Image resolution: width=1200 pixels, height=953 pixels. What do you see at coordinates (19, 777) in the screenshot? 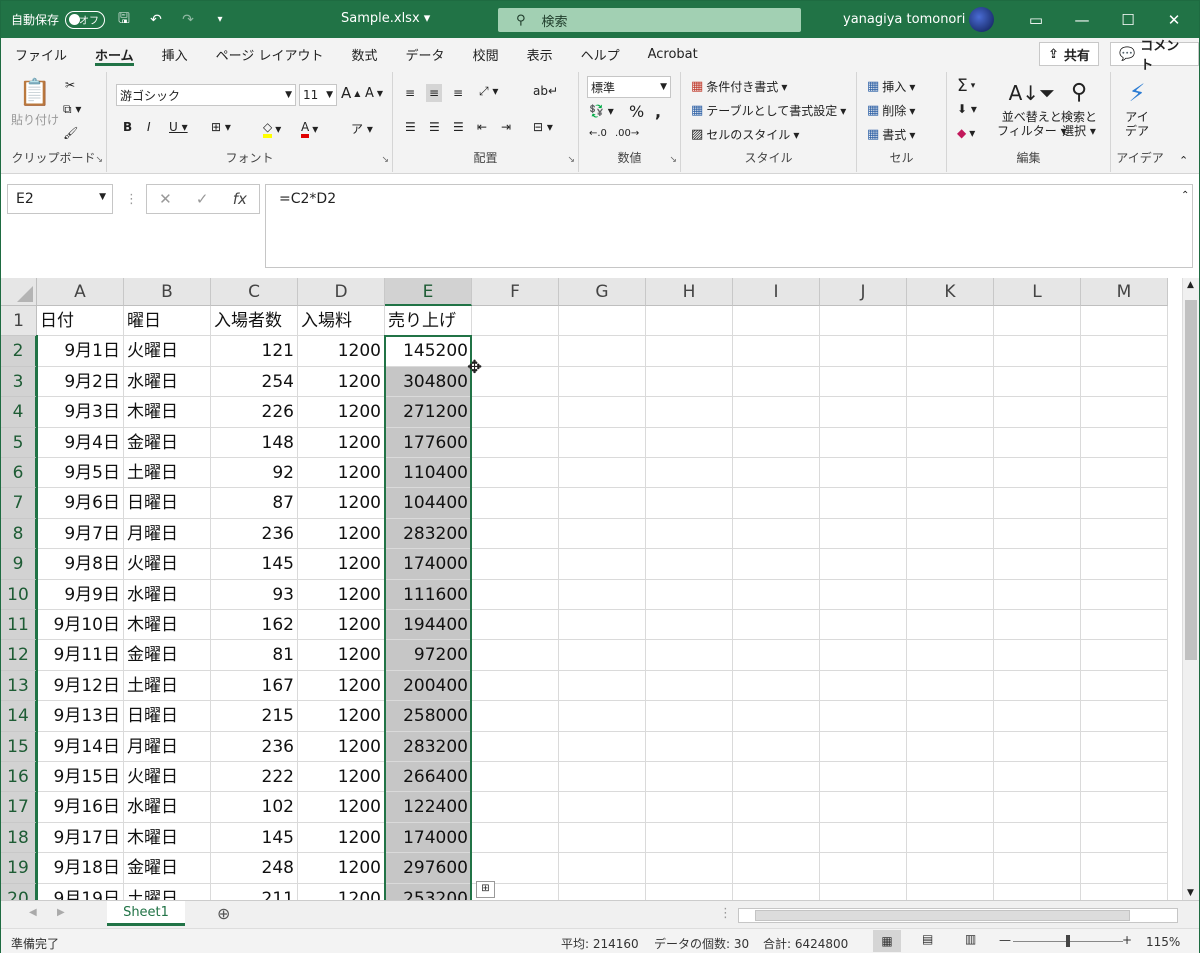
I see `row-header: 16` at bounding box center [19, 777].